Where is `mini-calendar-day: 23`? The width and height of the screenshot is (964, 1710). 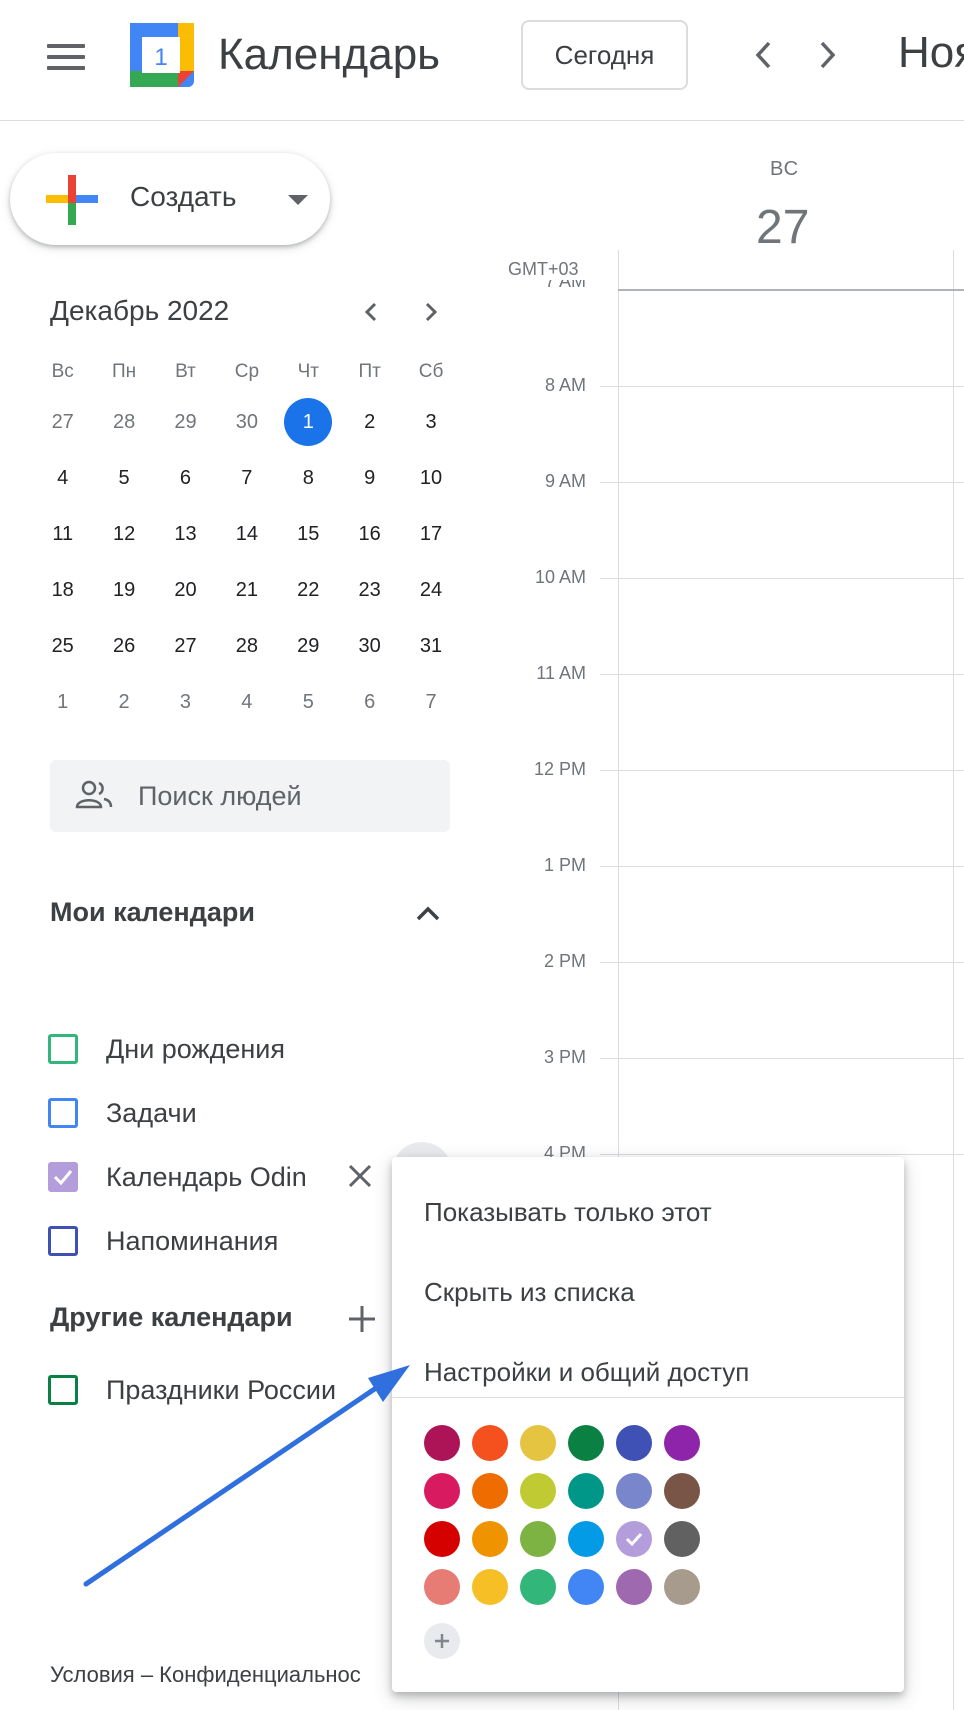 mini-calendar-day: 23 is located at coordinates (369, 590).